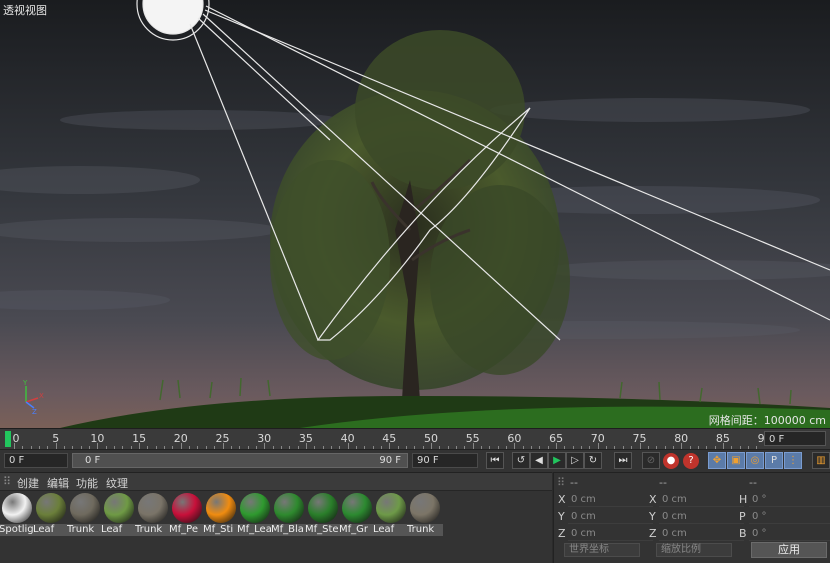 The image size is (830, 563). I want to click on axis-gizmo-icon: Y X Z, so click(33, 396).